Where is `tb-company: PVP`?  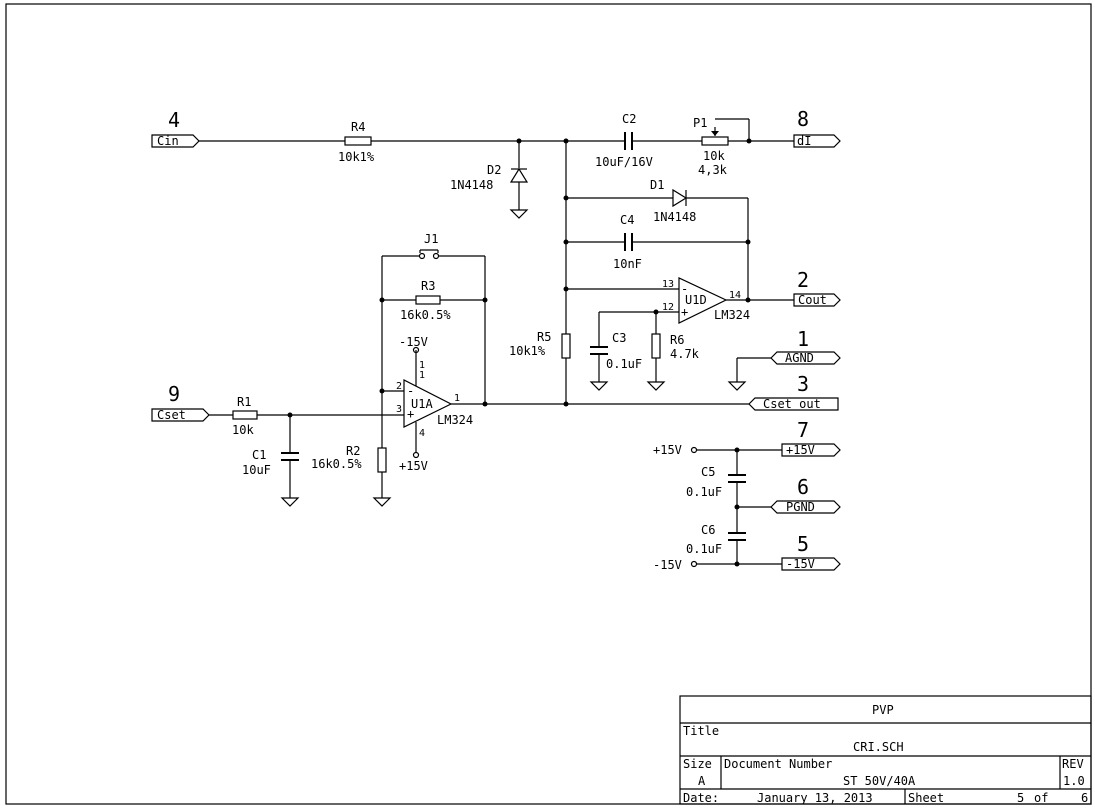
tb-company: PVP is located at coordinates (883, 710).